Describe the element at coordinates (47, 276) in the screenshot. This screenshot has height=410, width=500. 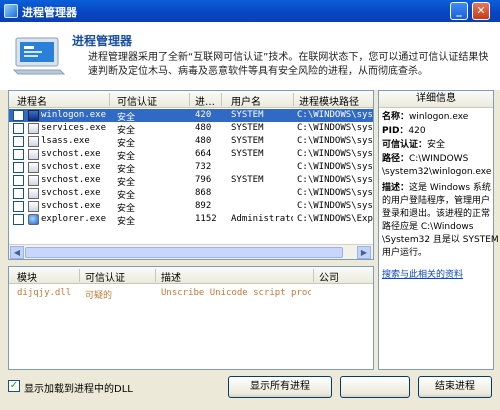
I see `column-module: 模块` at that location.